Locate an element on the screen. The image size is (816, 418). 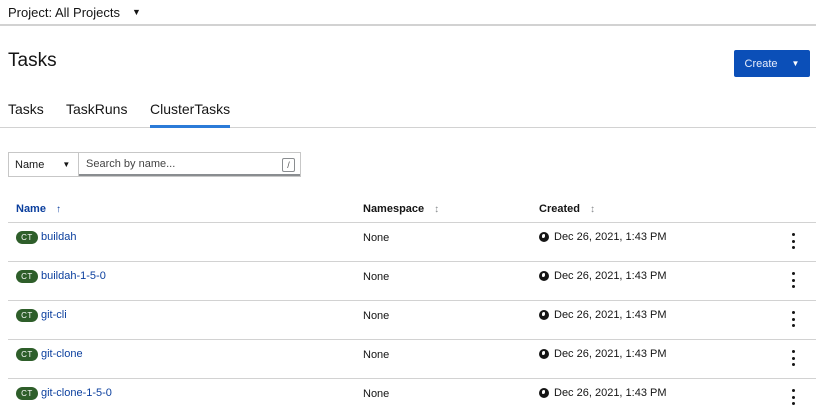
create-button: Create ▼ is located at coordinates (772, 63).